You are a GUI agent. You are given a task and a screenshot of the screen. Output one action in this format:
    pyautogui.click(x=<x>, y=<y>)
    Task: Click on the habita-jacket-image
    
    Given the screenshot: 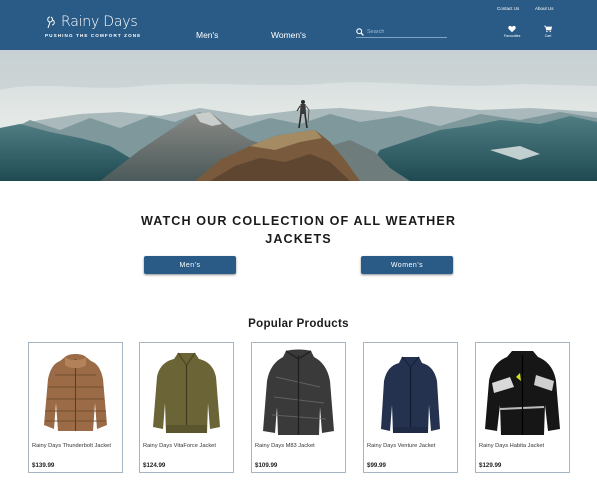 What is the action you would take?
    pyautogui.click(x=522, y=393)
    